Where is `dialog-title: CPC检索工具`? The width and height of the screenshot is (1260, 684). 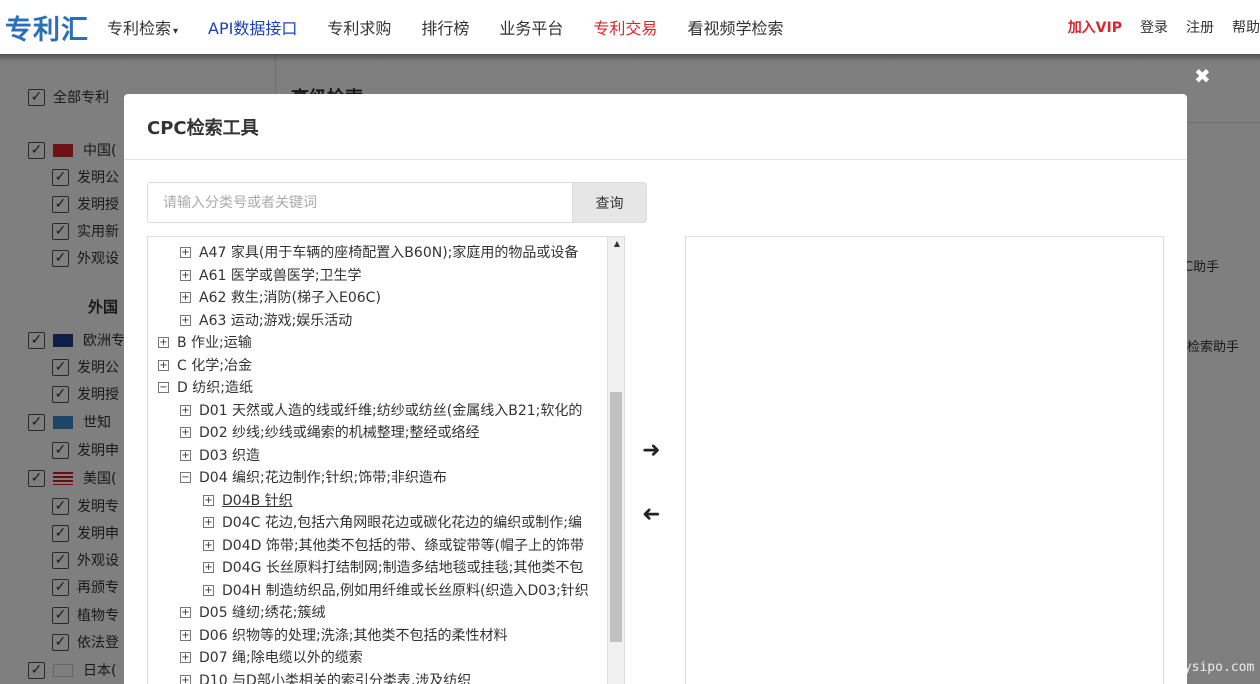
dialog-title: CPC检索工具 is located at coordinates (203, 128).